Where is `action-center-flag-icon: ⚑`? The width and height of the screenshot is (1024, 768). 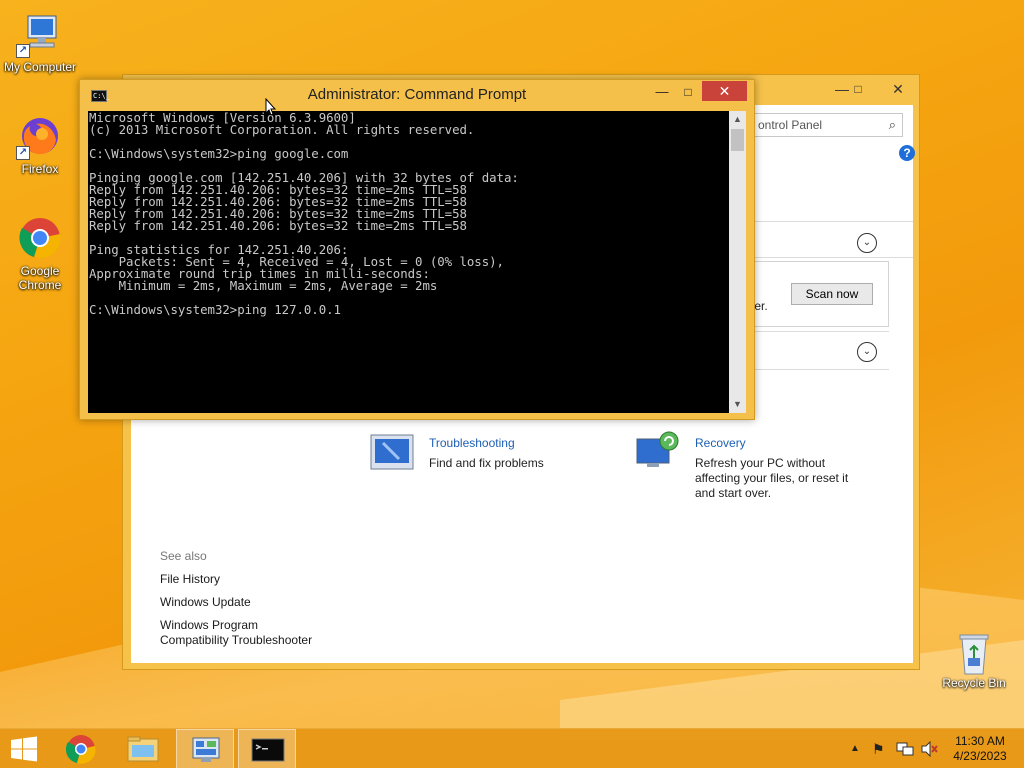
action-center-flag-icon: ⚑ is located at coordinates (881, 748).